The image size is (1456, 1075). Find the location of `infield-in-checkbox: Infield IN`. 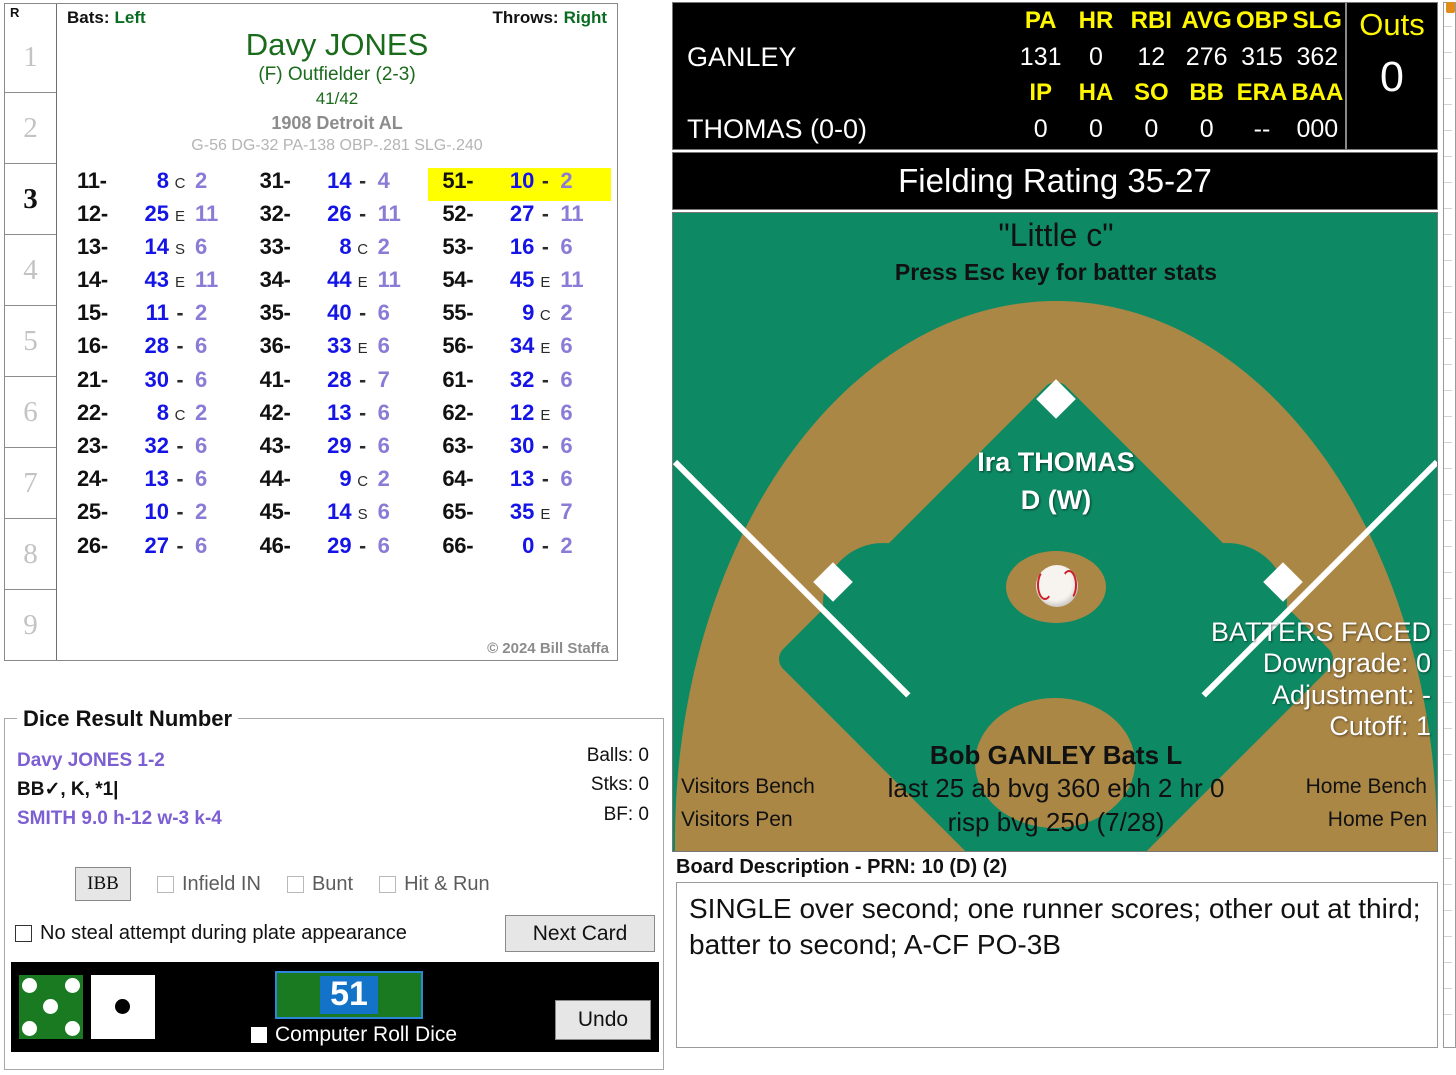

infield-in-checkbox: Infield IN is located at coordinates (209, 884).